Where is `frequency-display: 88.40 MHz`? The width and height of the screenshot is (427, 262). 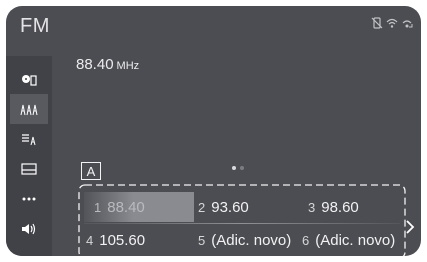
frequency-display: 88.40 MHz is located at coordinates (107, 64).